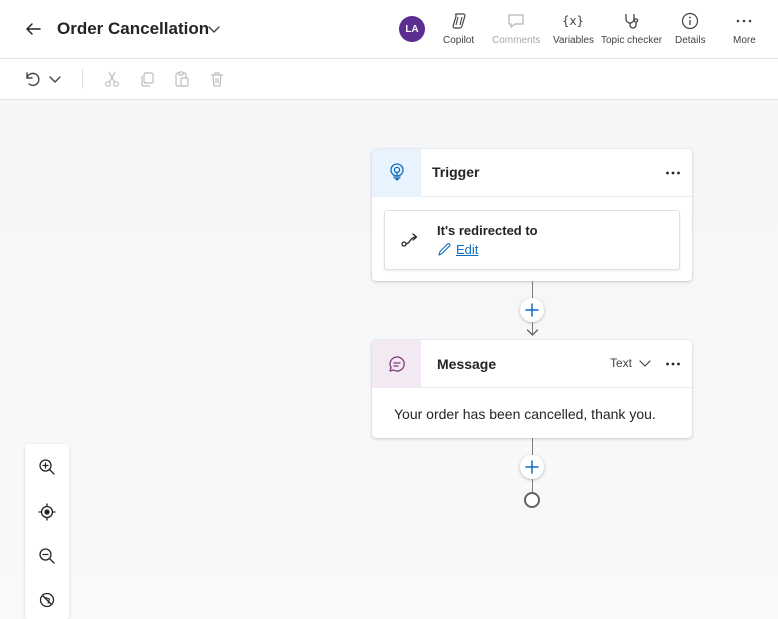 Image resolution: width=778 pixels, height=619 pixels. Describe the element at coordinates (532, 500) in the screenshot. I see `flow-end-node` at that location.